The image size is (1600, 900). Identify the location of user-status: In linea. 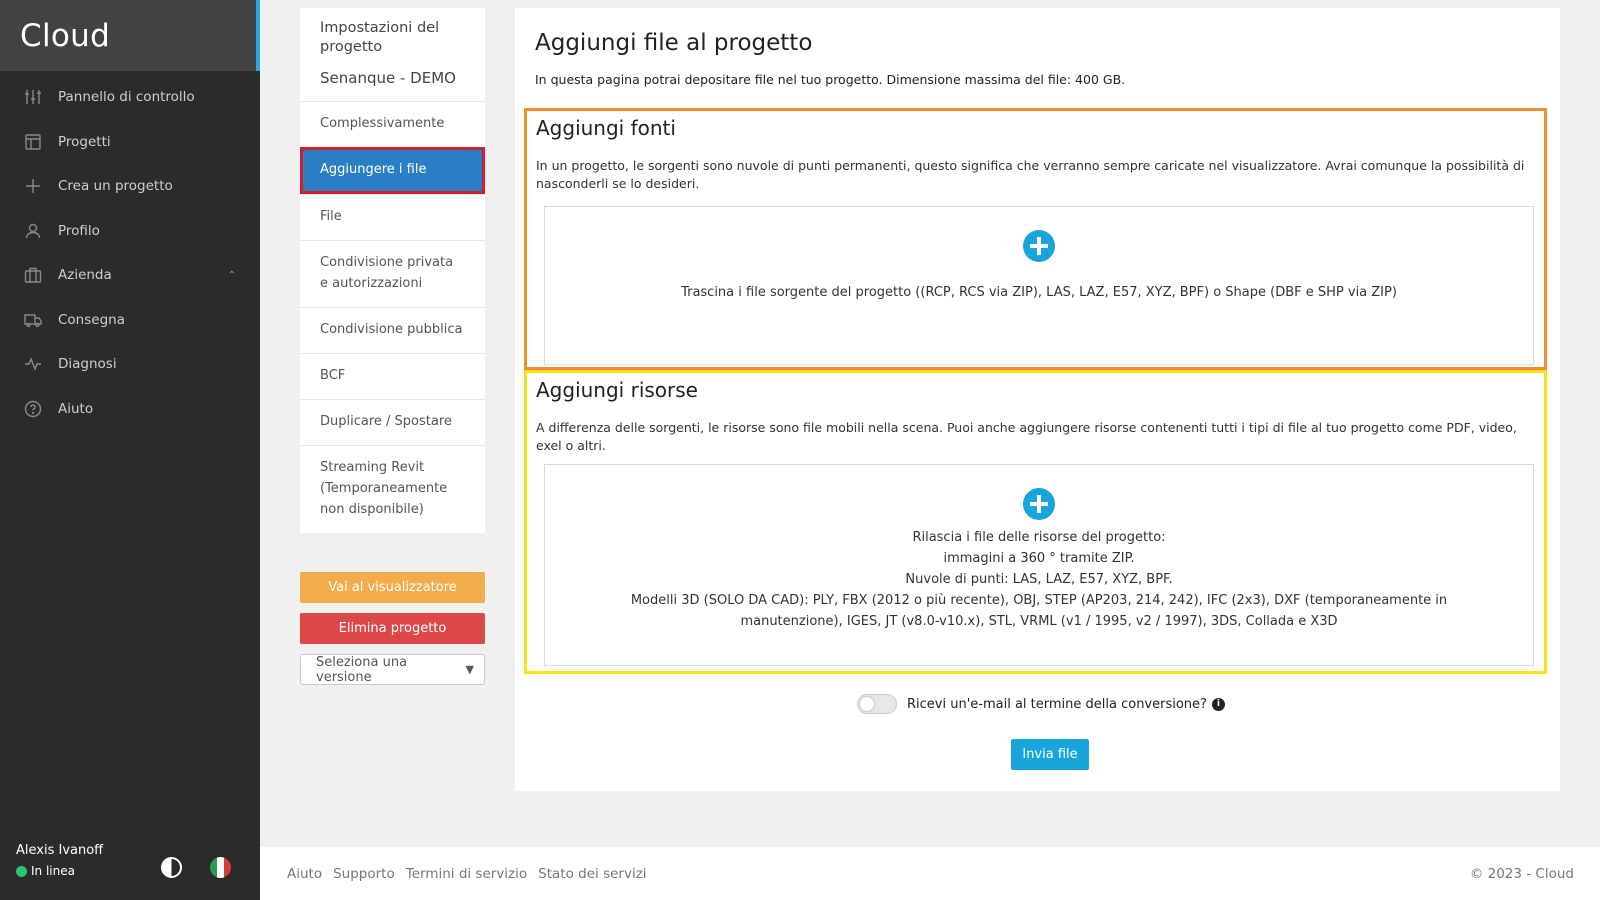
(59, 871).